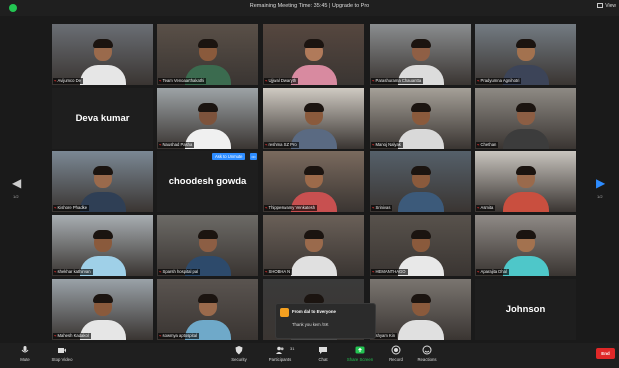 The image size is (619, 368). I want to click on participant-name-tag: ⌁Parashurama Chauantta, so click(397, 81).